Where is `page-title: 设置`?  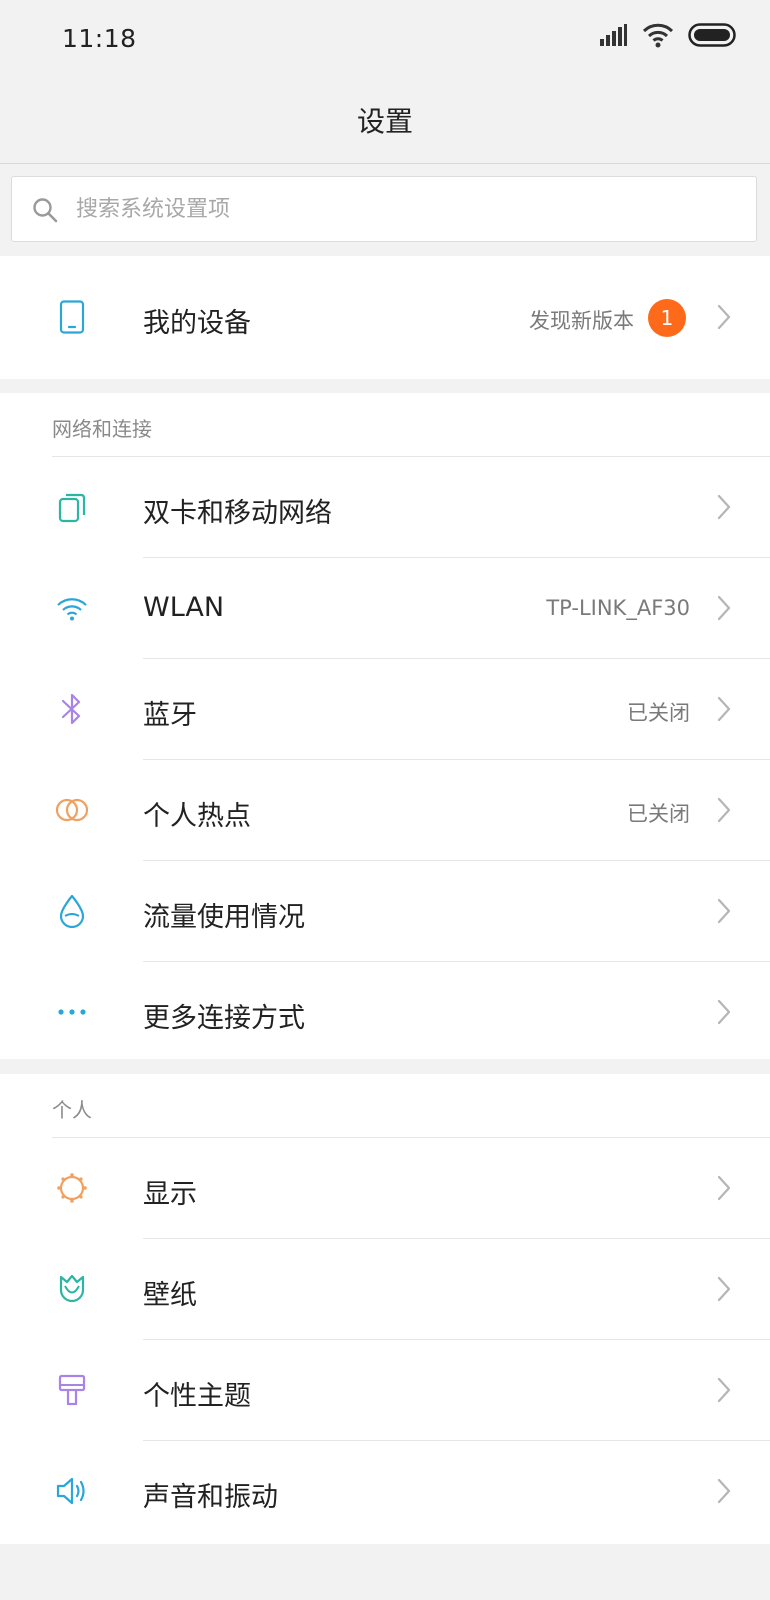
page-title: 设置 is located at coordinates (384, 121).